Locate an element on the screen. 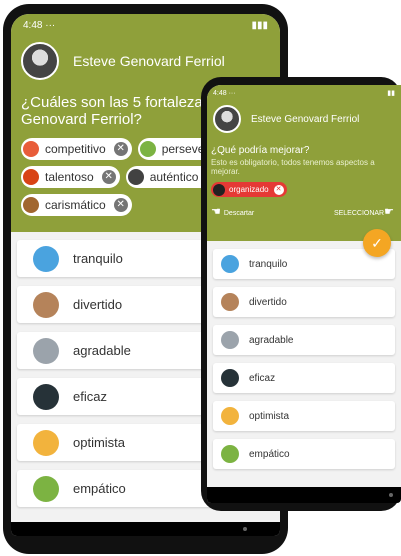 This screenshot has height=556, width=401. list-item: agradable is located at coordinates (304, 340).